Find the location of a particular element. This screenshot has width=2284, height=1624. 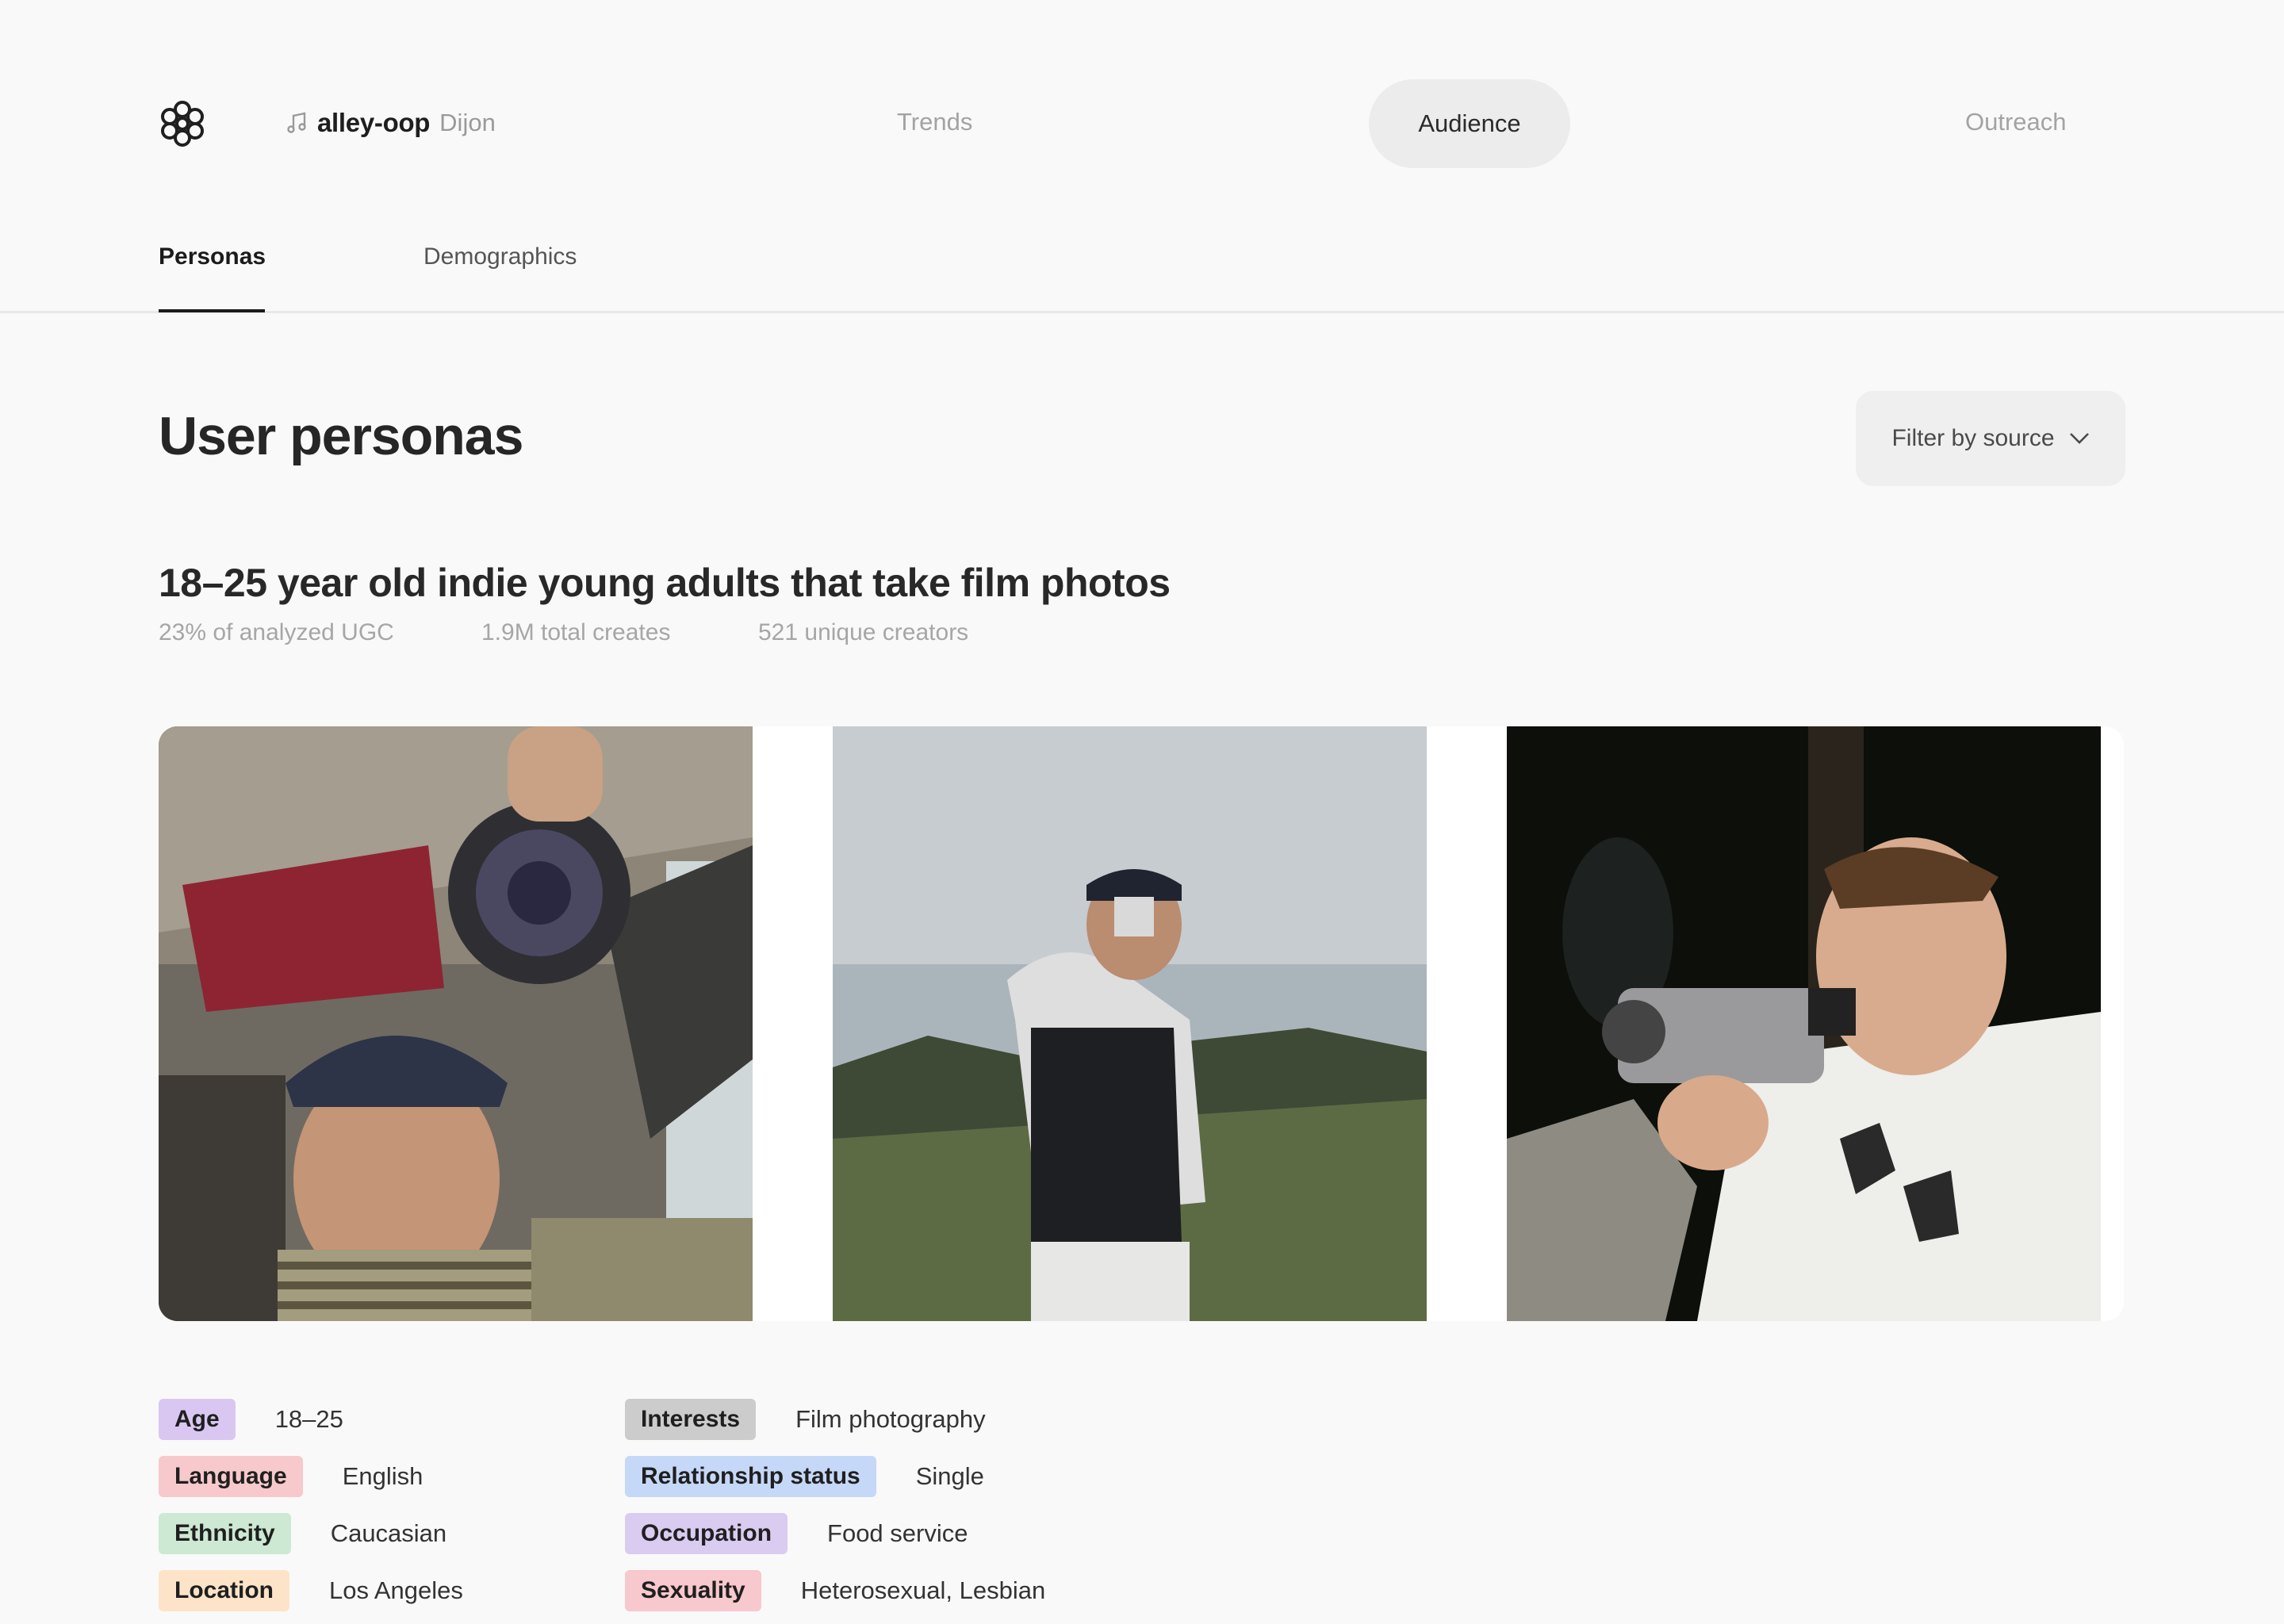

stat-unique-creators: 521 unique creators is located at coordinates (863, 632).